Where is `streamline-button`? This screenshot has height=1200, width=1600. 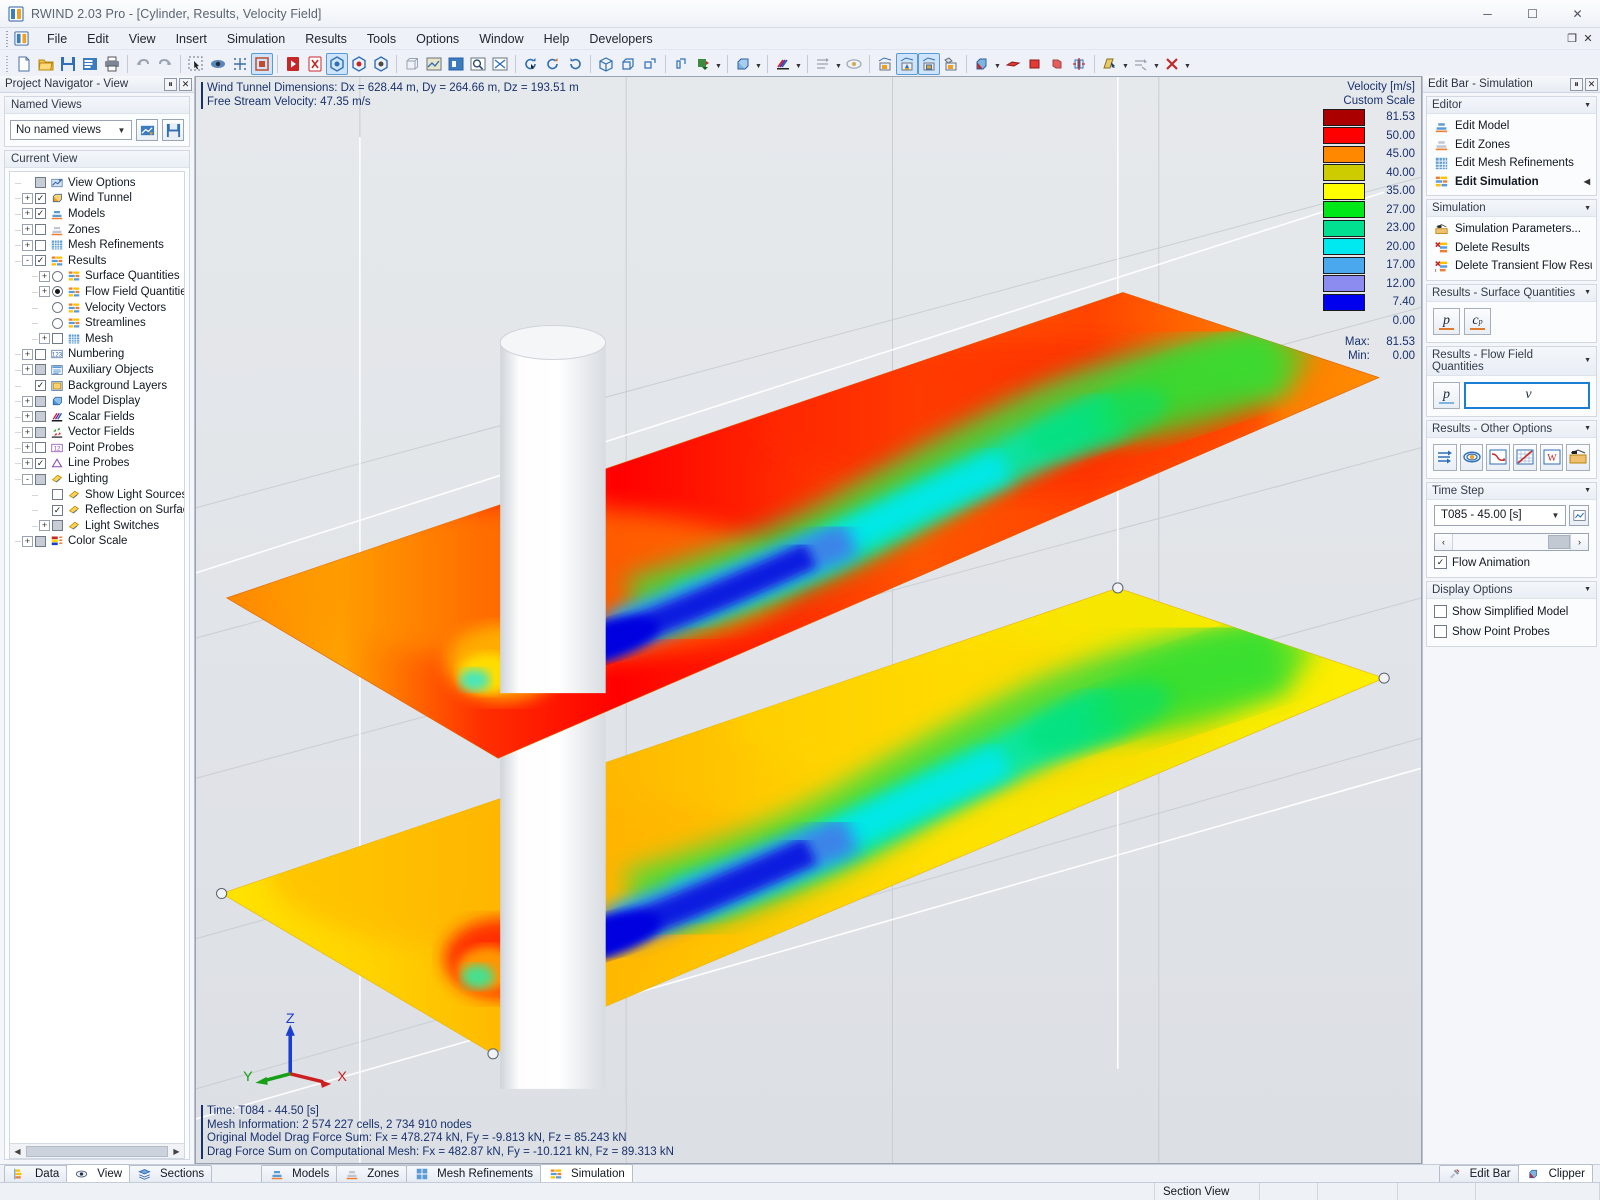 streamline-button is located at coordinates (854, 64).